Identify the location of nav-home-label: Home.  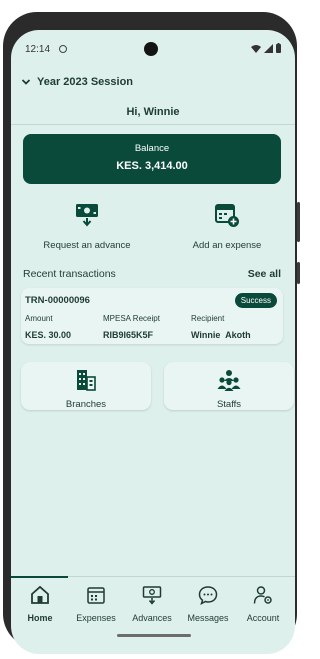
(40, 618).